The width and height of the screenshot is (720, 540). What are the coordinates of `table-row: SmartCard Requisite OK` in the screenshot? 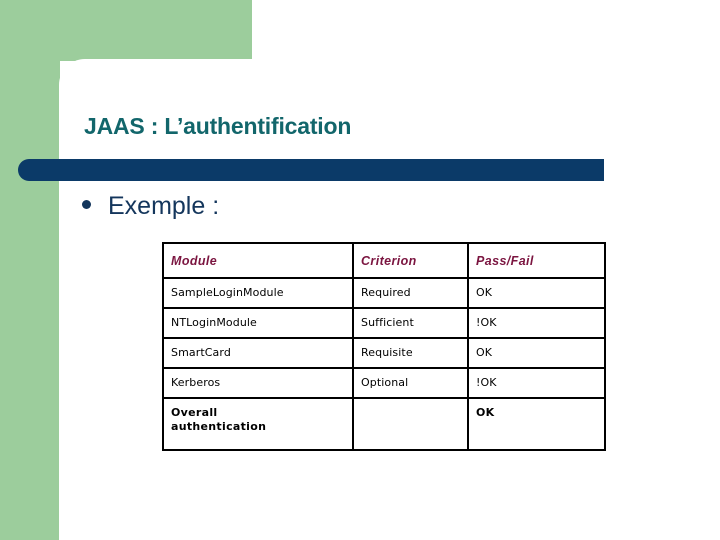 It's located at (384, 353).